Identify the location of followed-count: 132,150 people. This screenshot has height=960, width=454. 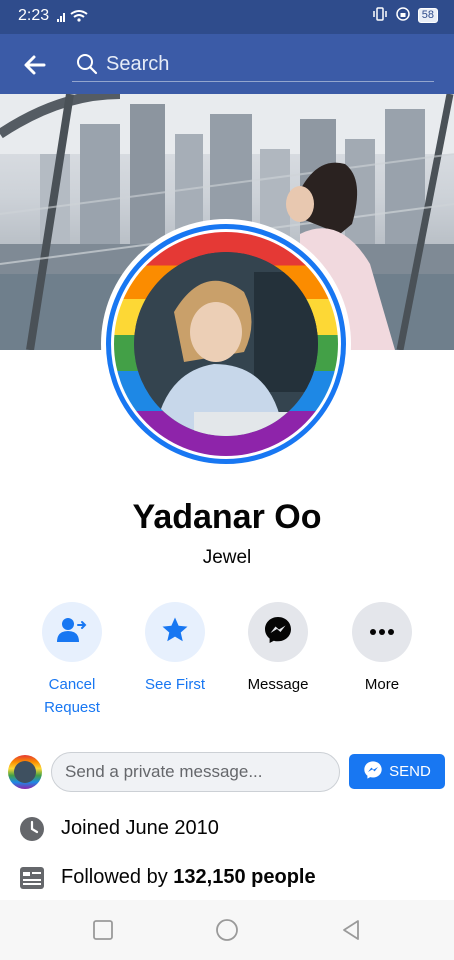
(244, 877).